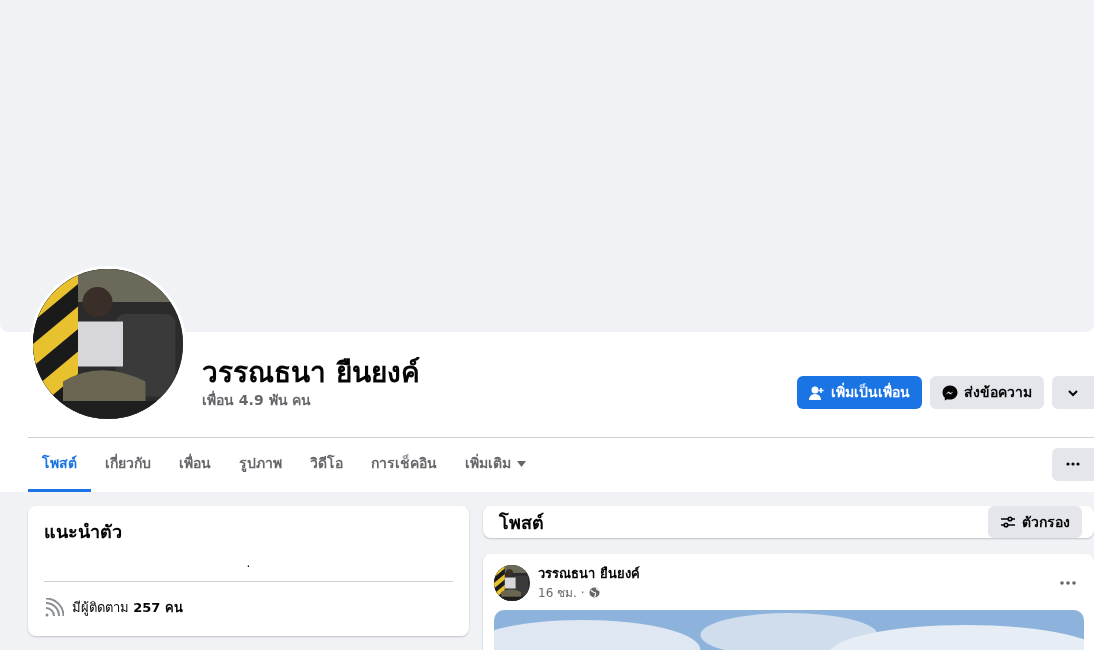  What do you see at coordinates (950, 392) in the screenshot?
I see `messenger-icon` at bounding box center [950, 392].